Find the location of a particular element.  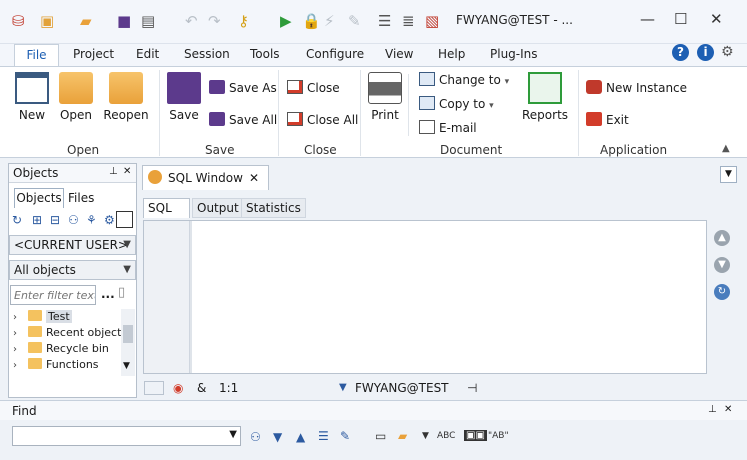

regex-toggle: ▣▣ is located at coordinates (475, 435).